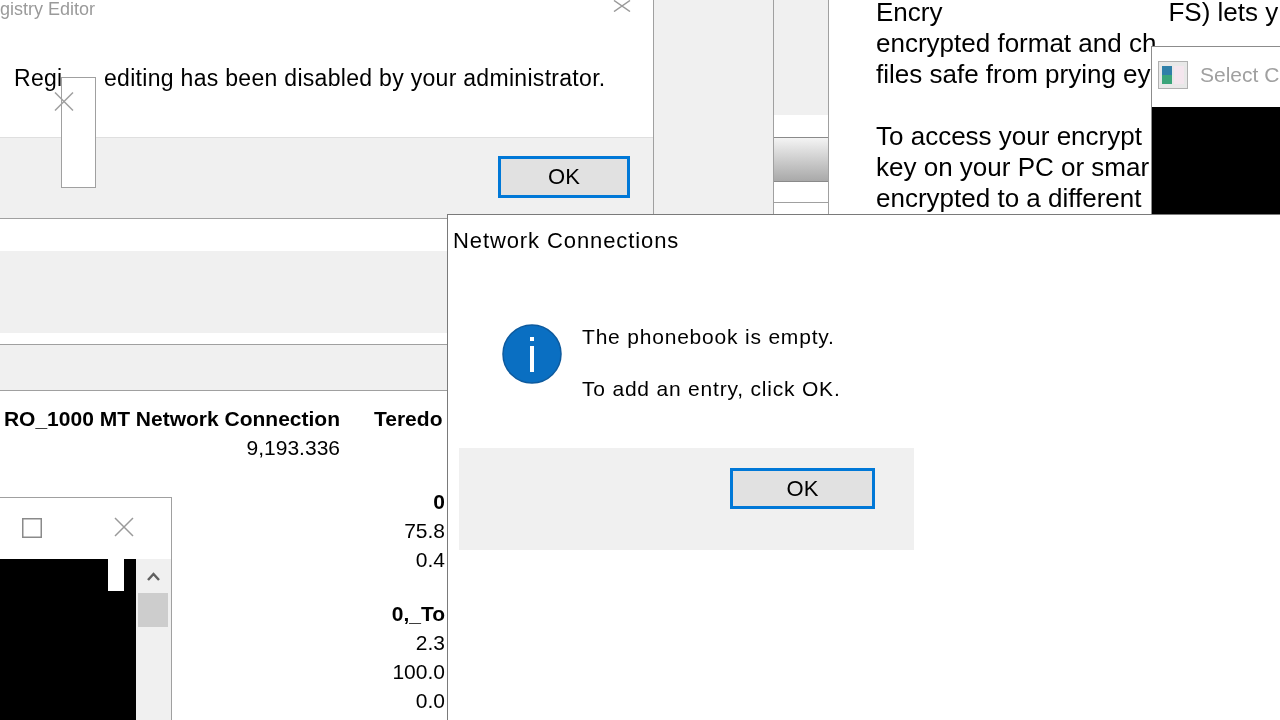 The height and width of the screenshot is (720, 1280). I want to click on body-text: To access your encrypt, so click(1009, 136).